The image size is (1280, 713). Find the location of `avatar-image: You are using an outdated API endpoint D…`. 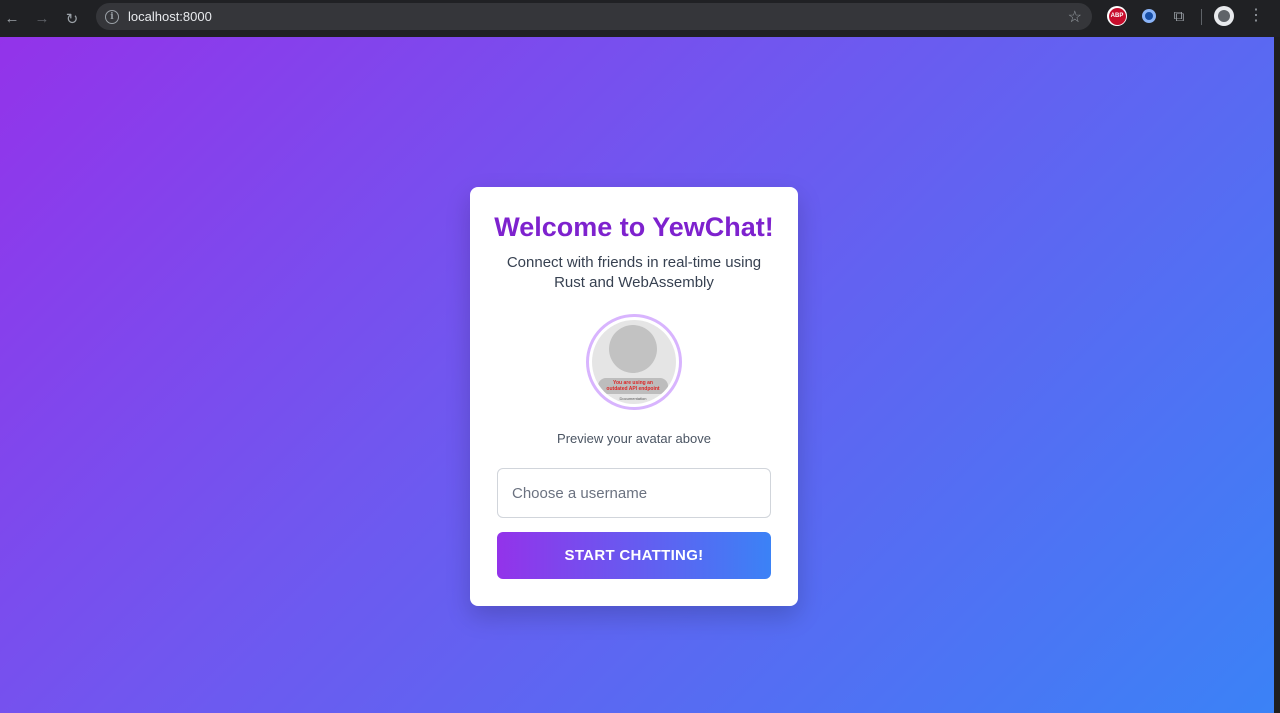

avatar-image: You are using an outdated API endpoint D… is located at coordinates (634, 362).